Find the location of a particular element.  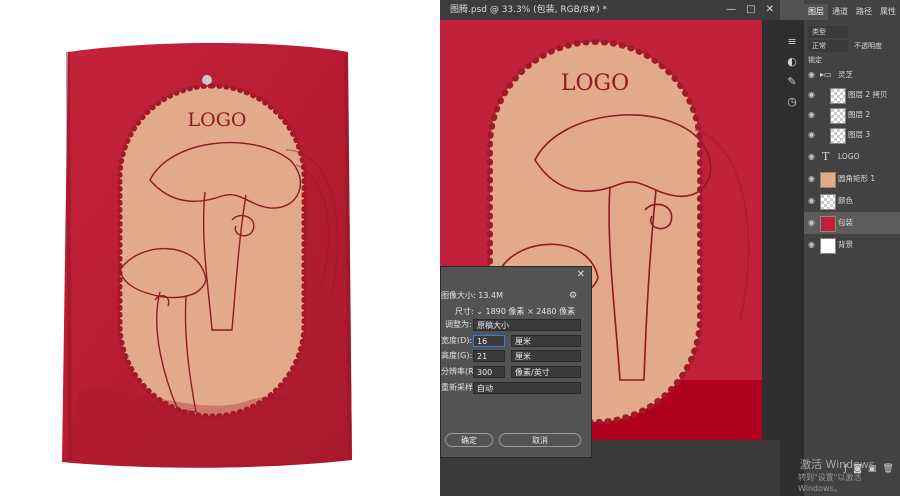

dimensions-row: 尺寸: ⌄ 1890 像素 × 2480 像素 is located at coordinates (515, 312).